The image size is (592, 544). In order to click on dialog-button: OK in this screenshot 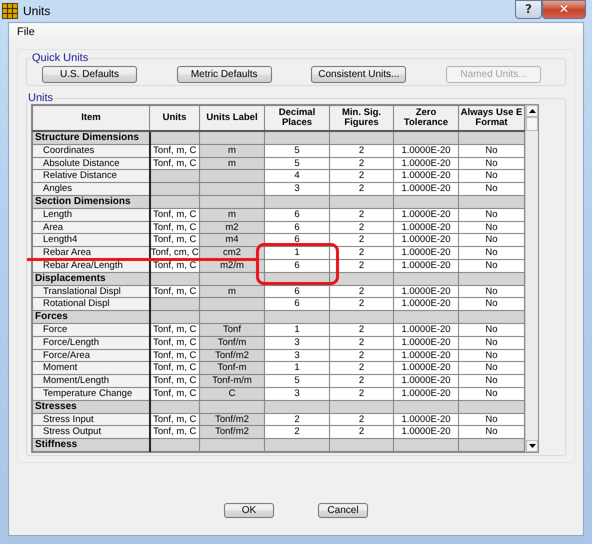, I will do `click(249, 510)`.